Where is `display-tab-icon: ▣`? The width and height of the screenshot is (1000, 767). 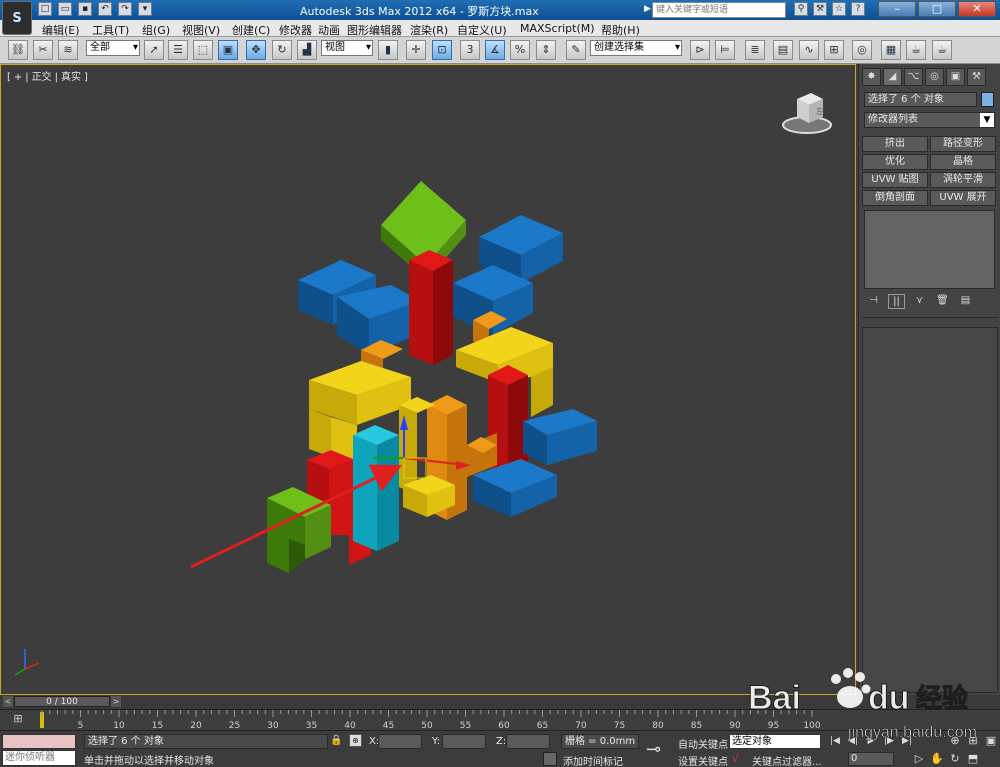
display-tab-icon: ▣ is located at coordinates (955, 77).